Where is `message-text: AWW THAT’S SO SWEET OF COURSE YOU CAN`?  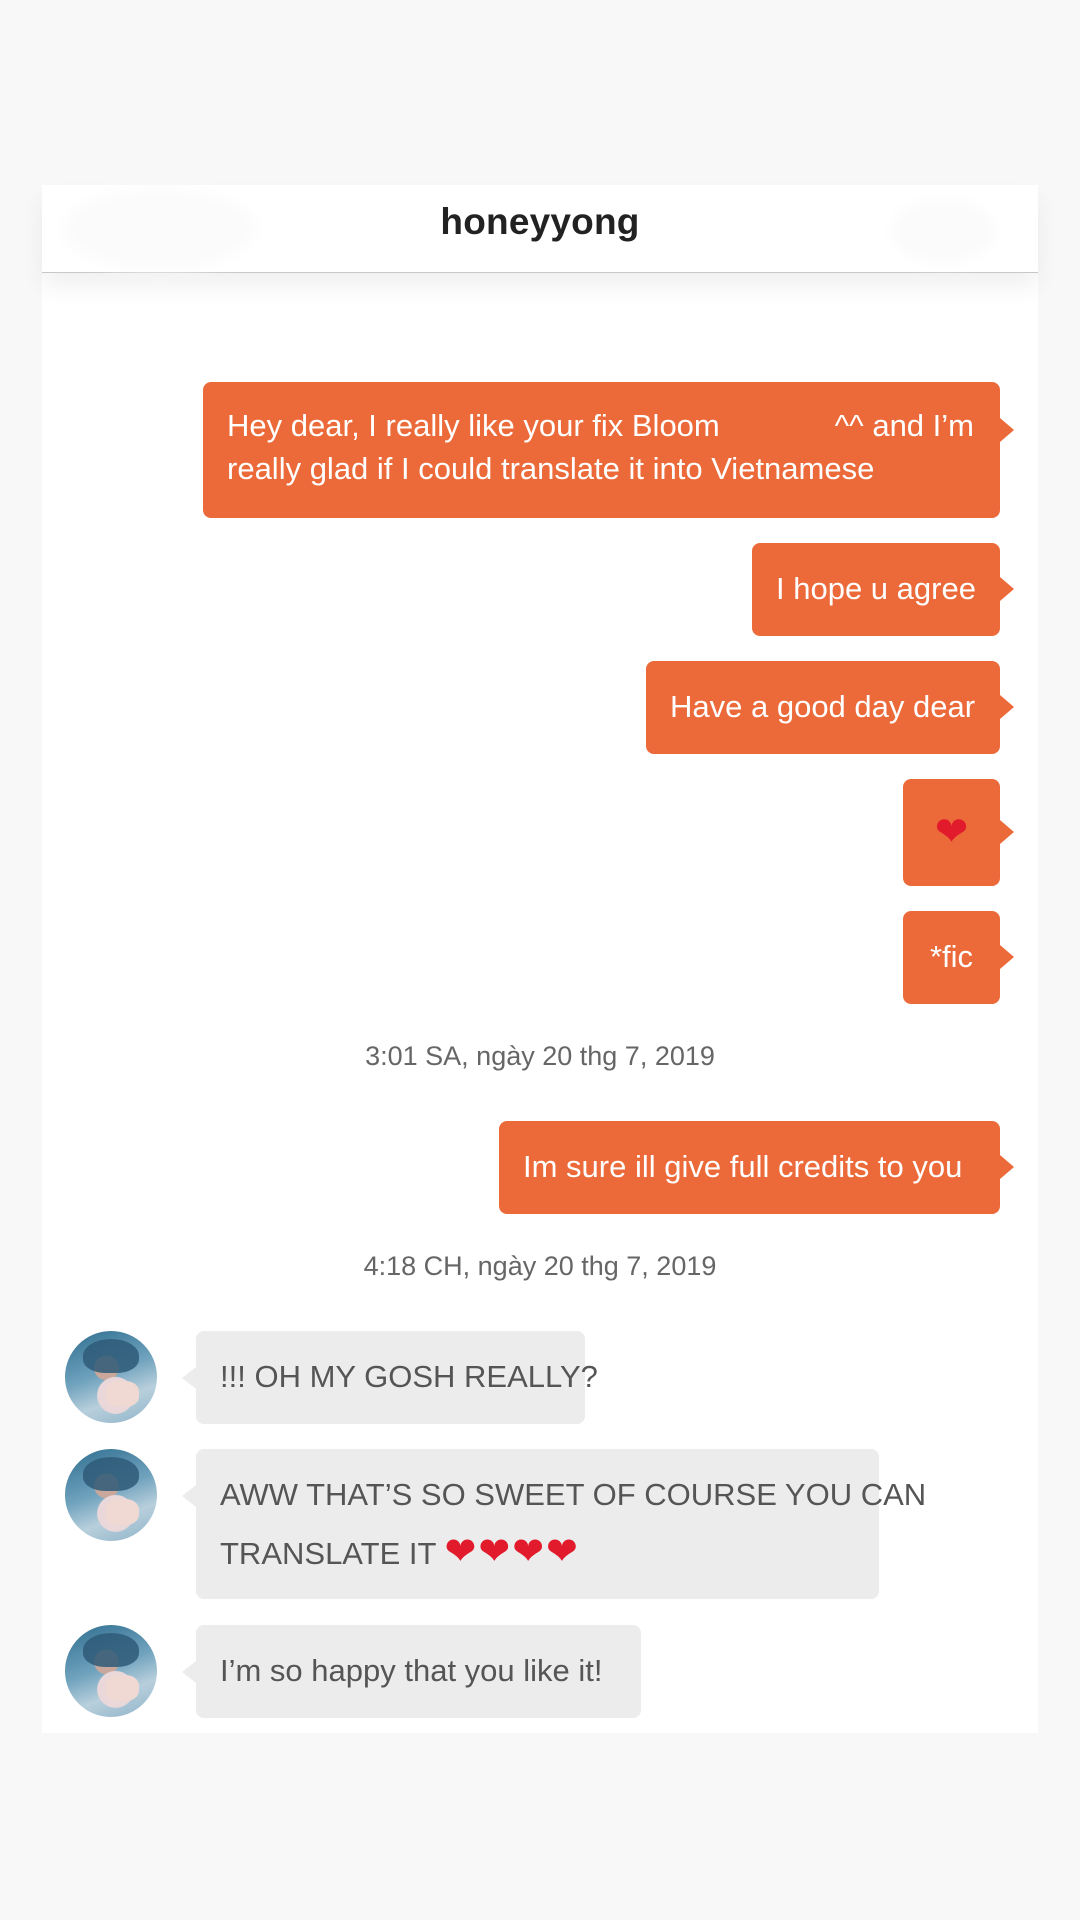 message-text: AWW THAT’S SO SWEET OF COURSE YOU CAN is located at coordinates (573, 1494).